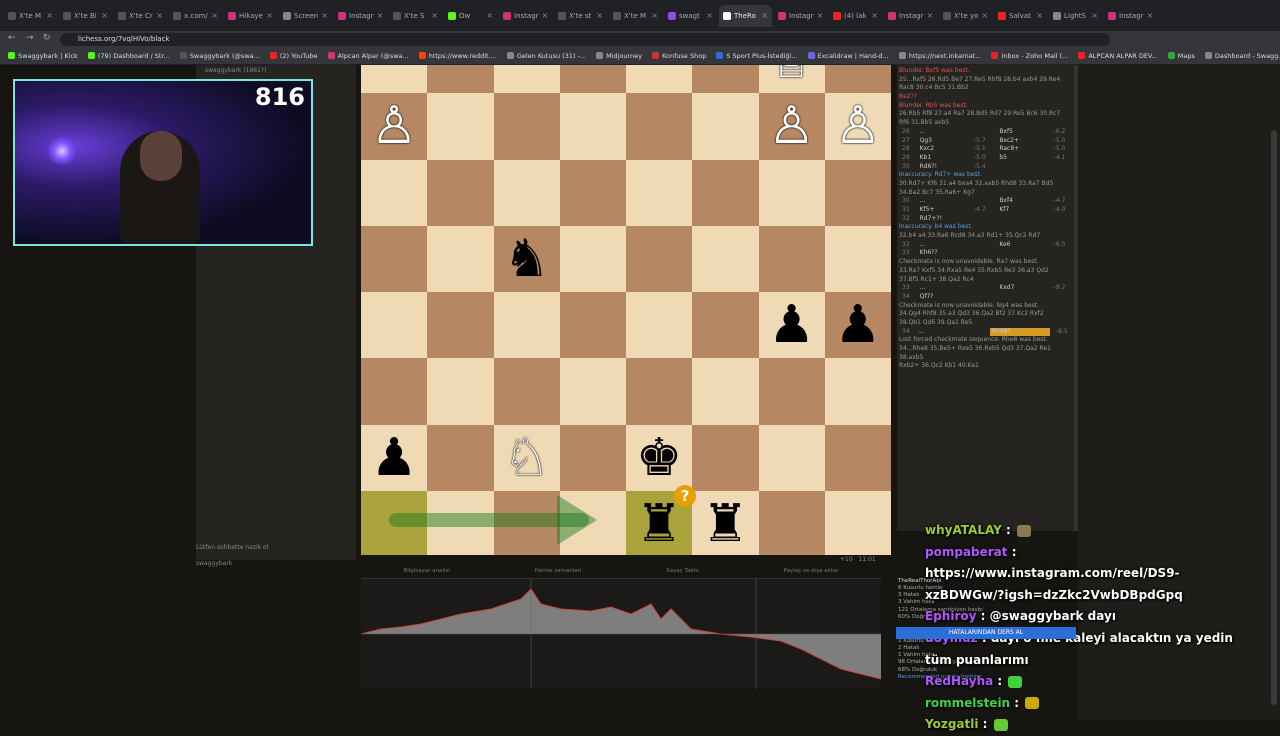 The width and height of the screenshot is (1280, 736). Describe the element at coordinates (986, 210) in the screenshot. I see `move-row: 31 Kf5+ -4.7 Kf7 -4.0` at that location.